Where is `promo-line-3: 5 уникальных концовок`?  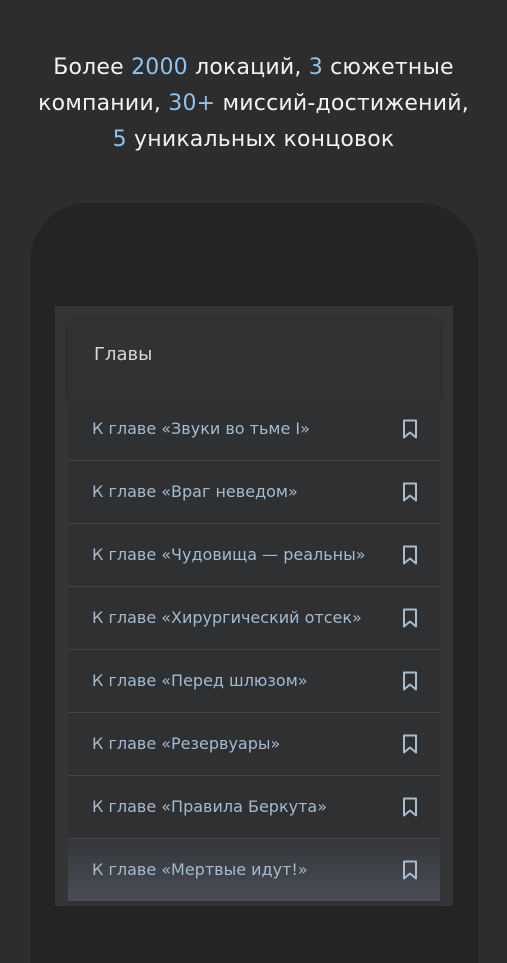 promo-line-3: 5 уникальных концовок is located at coordinates (253, 140).